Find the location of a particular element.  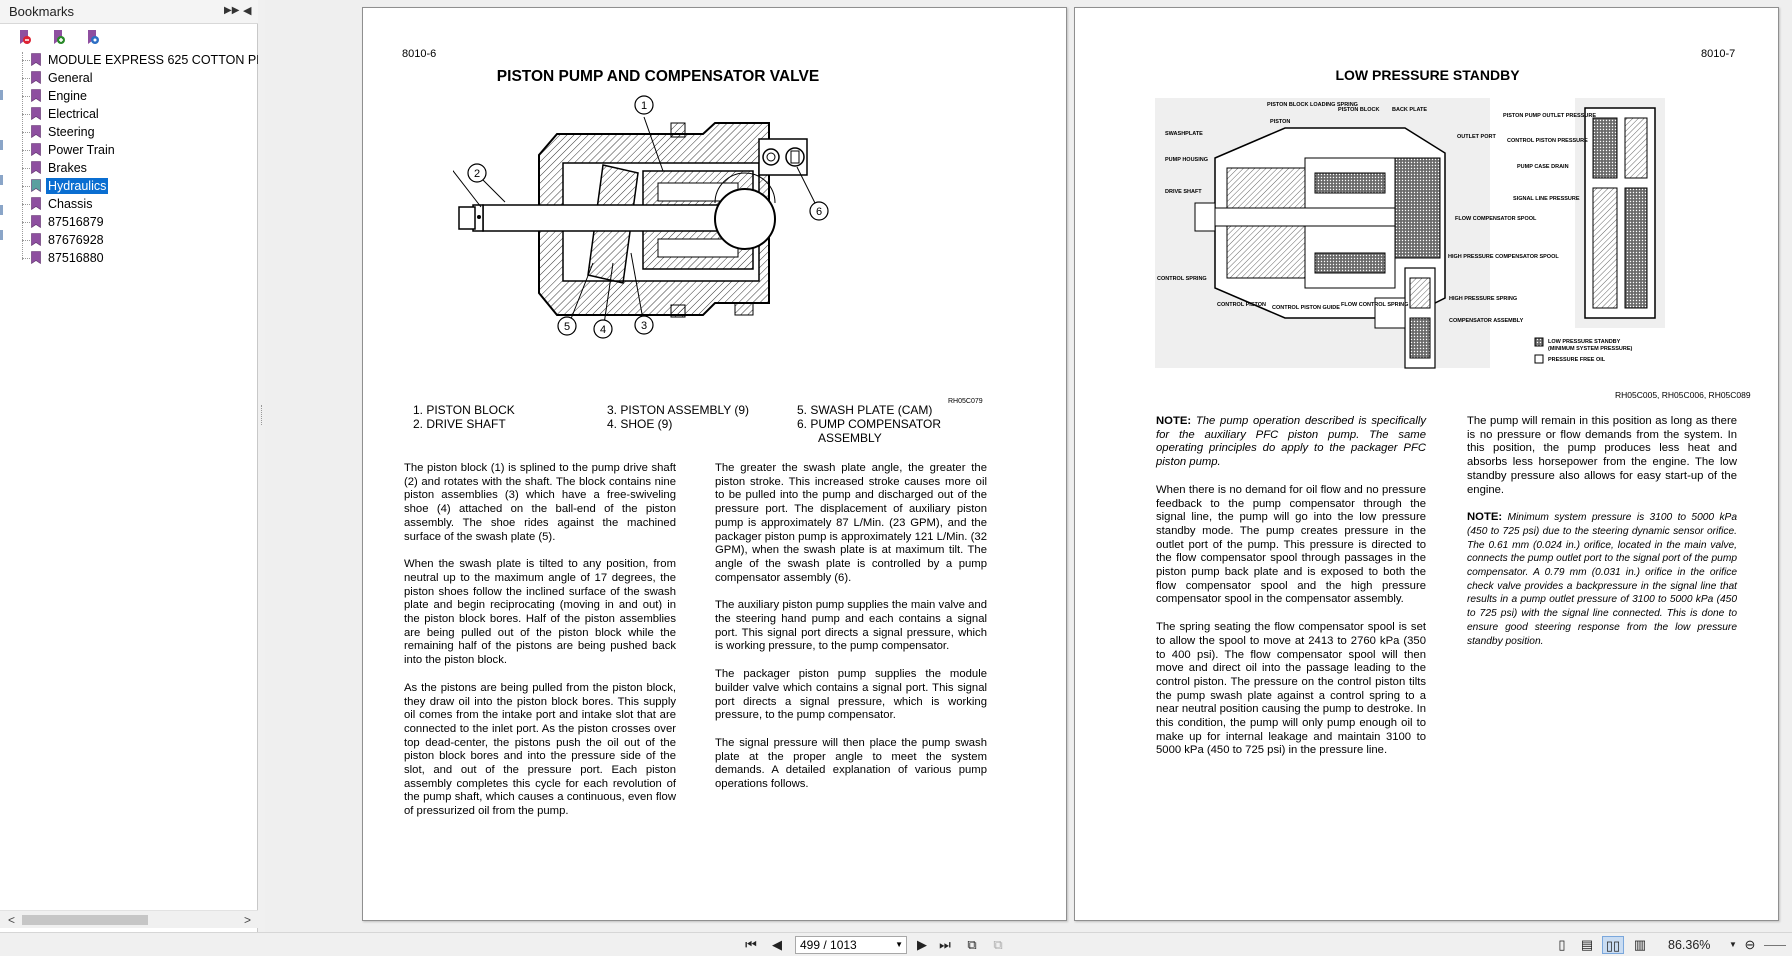

bookmark-item: Power Train is located at coordinates (140, 150).